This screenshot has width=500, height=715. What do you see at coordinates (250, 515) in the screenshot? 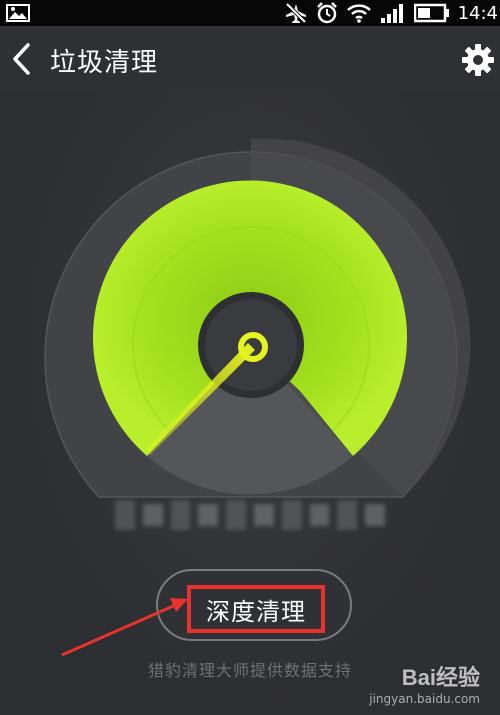
I see `blurred-scan-status` at bounding box center [250, 515].